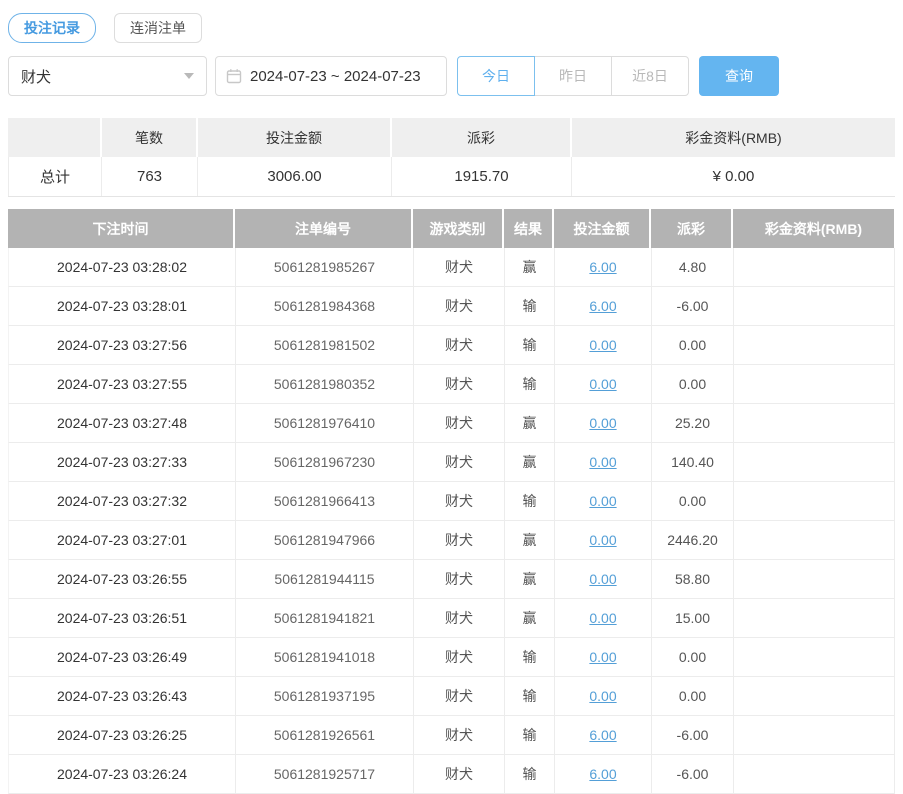  I want to click on cell-bet-time: 2024-07-23 03:27:55, so click(122, 384).